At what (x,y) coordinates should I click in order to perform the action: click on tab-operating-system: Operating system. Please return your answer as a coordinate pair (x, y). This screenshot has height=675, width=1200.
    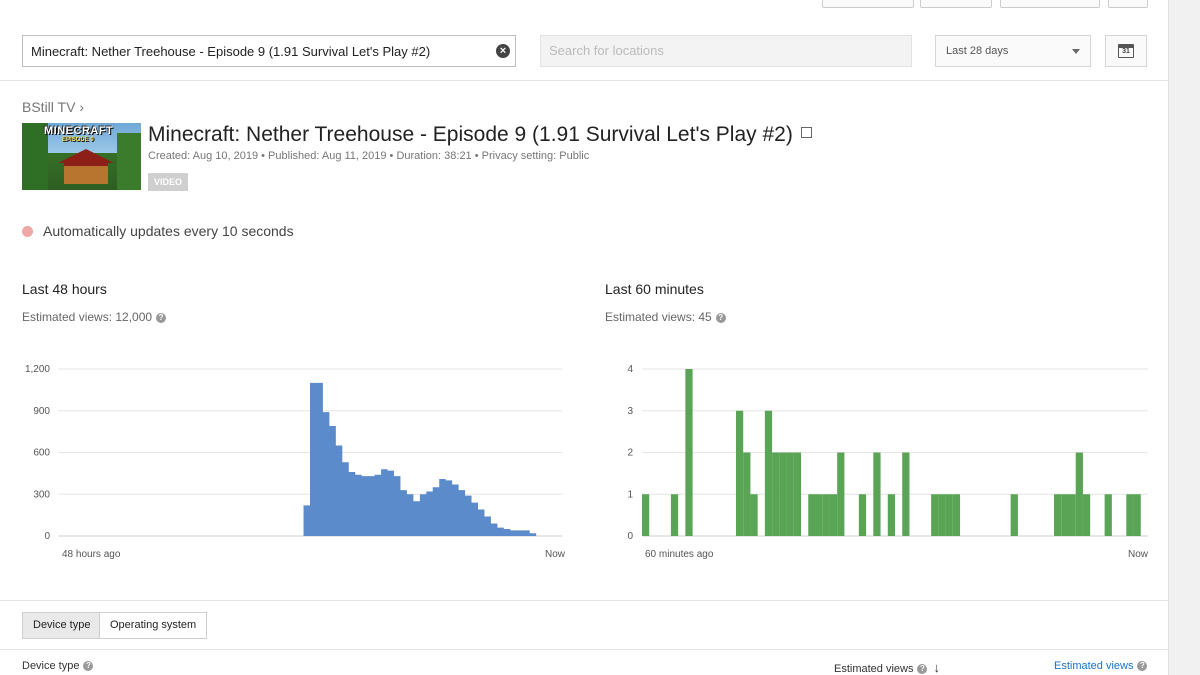
    Looking at the image, I should click on (153, 625).